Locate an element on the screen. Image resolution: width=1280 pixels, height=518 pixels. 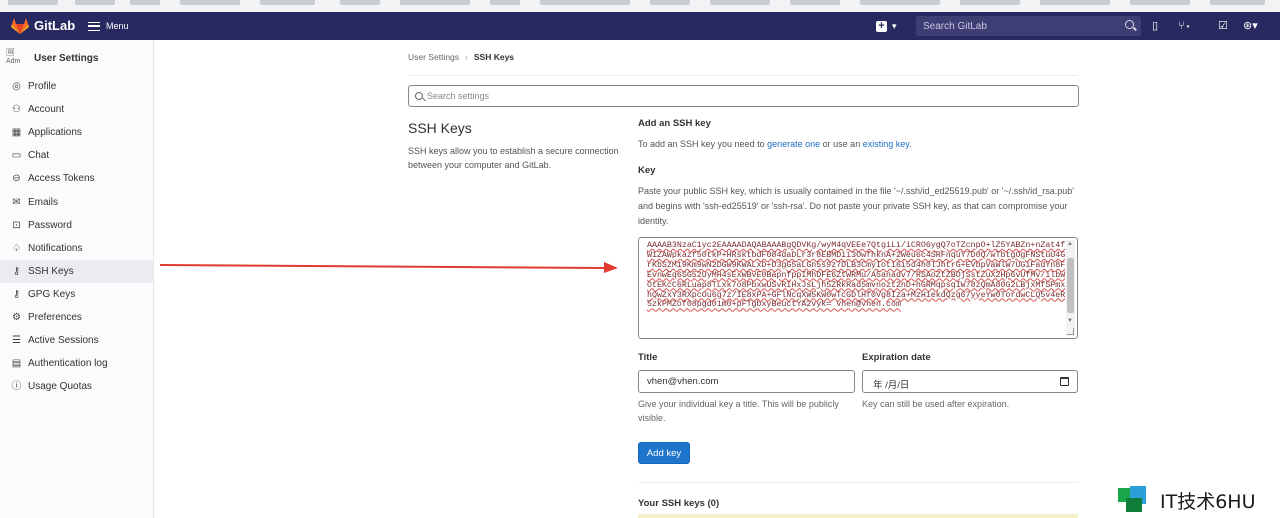
settings-search is located at coordinates (743, 96).